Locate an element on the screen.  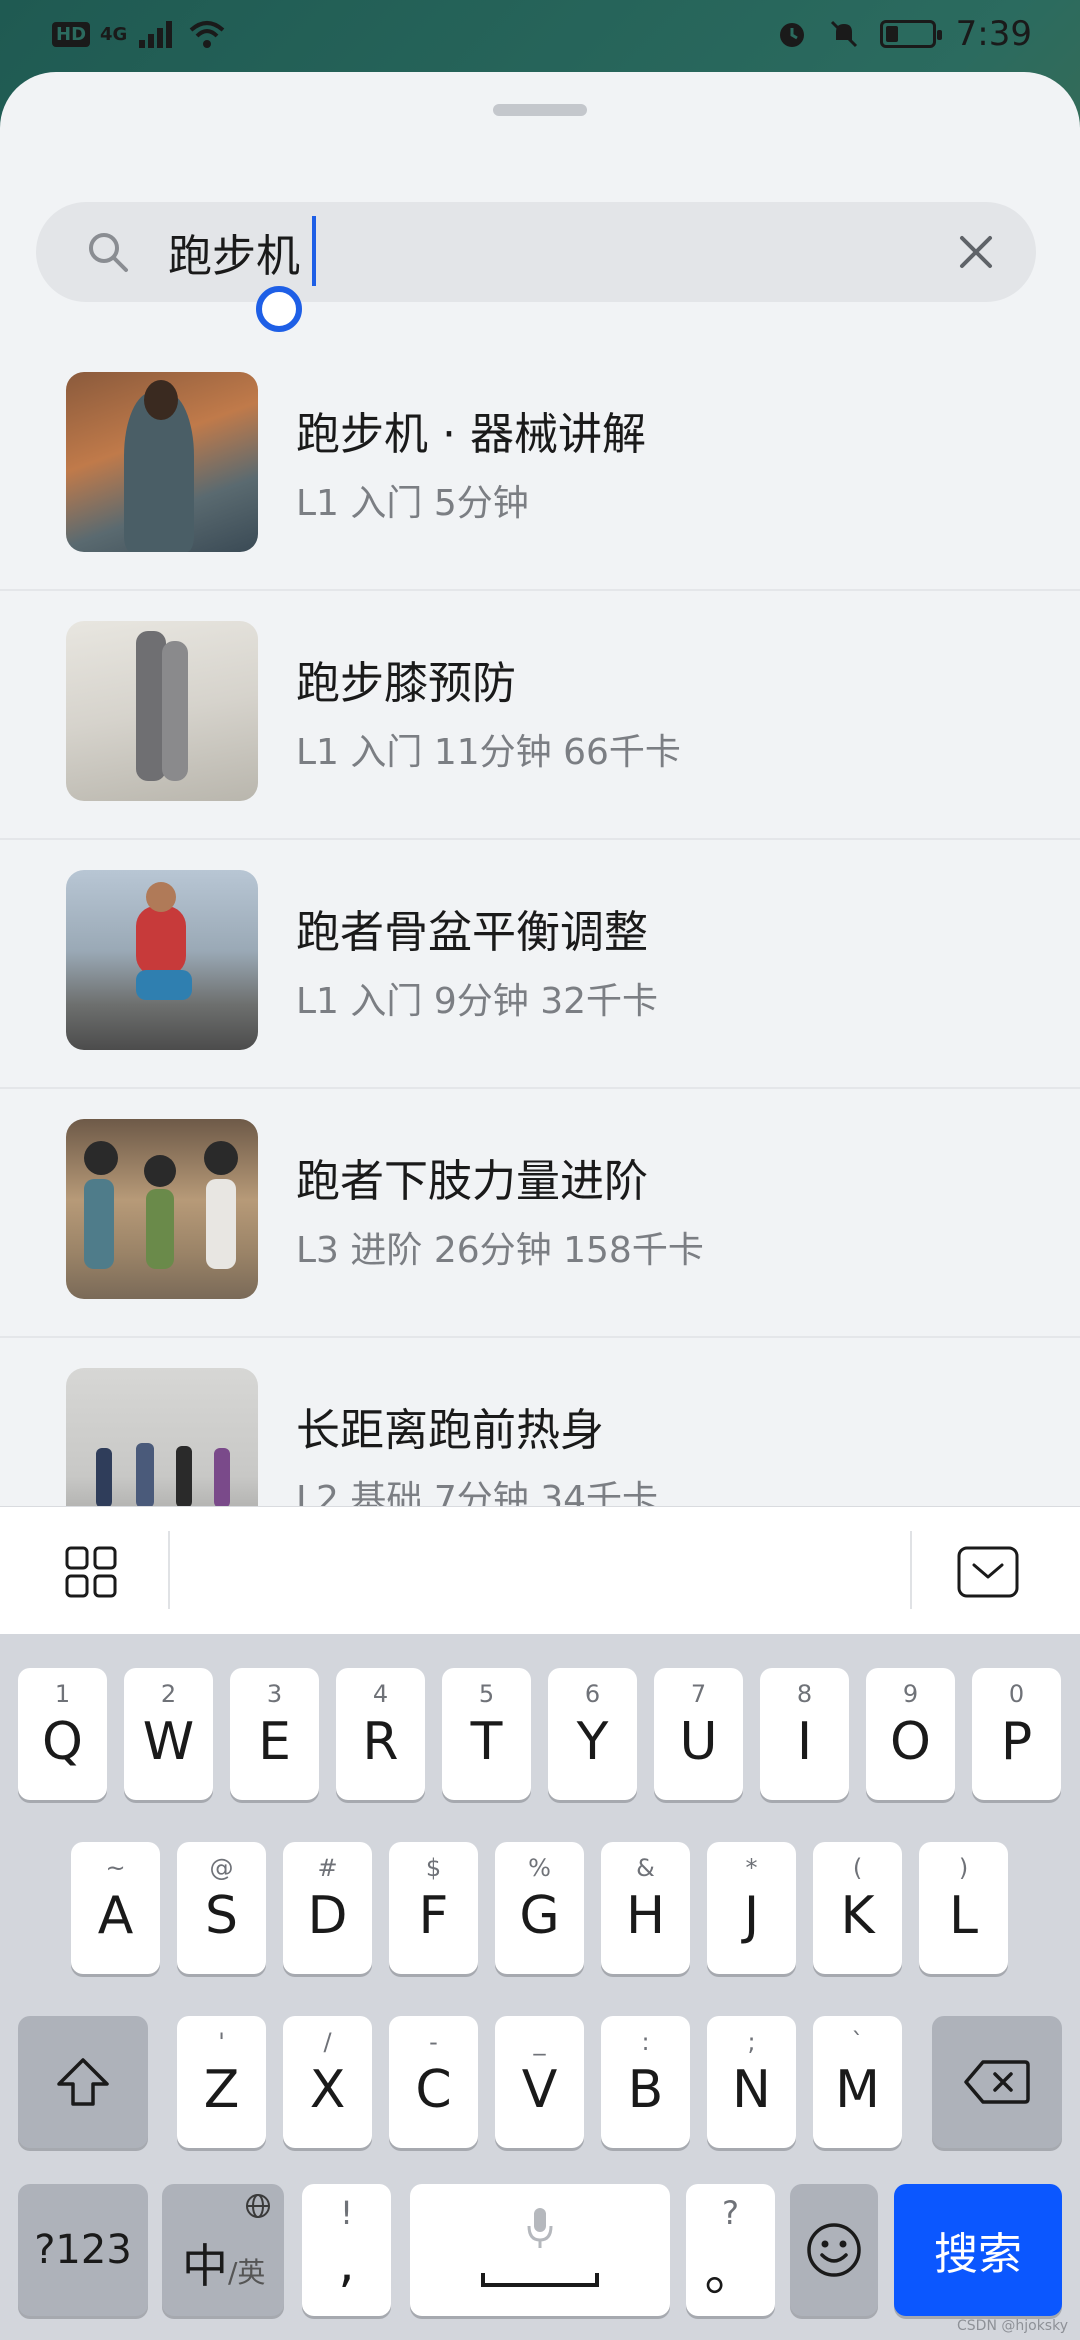
emoji-key is located at coordinates (834, 2250).